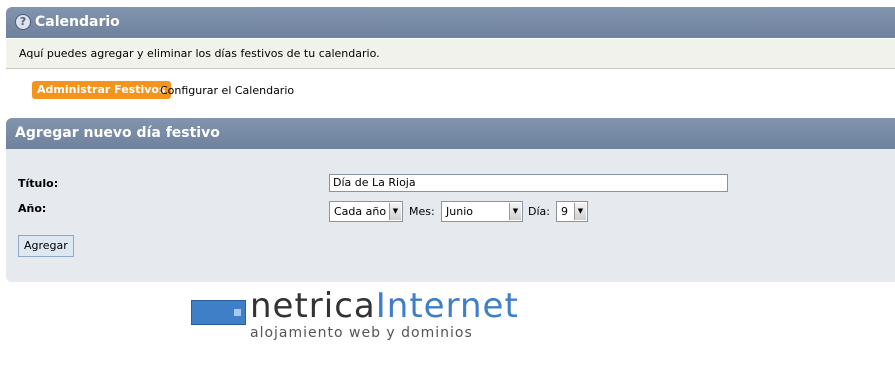 The width and height of the screenshot is (895, 384). I want to click on add-holiday-button: Agregar, so click(46, 246).